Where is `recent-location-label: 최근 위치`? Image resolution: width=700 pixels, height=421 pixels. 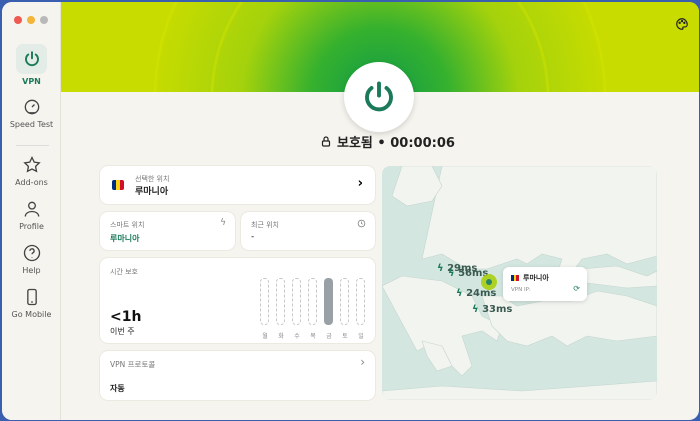
recent-location-label: 최근 위치 is located at coordinates (265, 225).